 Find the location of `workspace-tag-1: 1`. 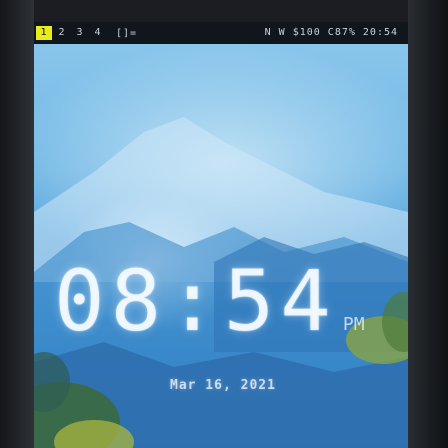

workspace-tag-1: 1 is located at coordinates (44, 33).